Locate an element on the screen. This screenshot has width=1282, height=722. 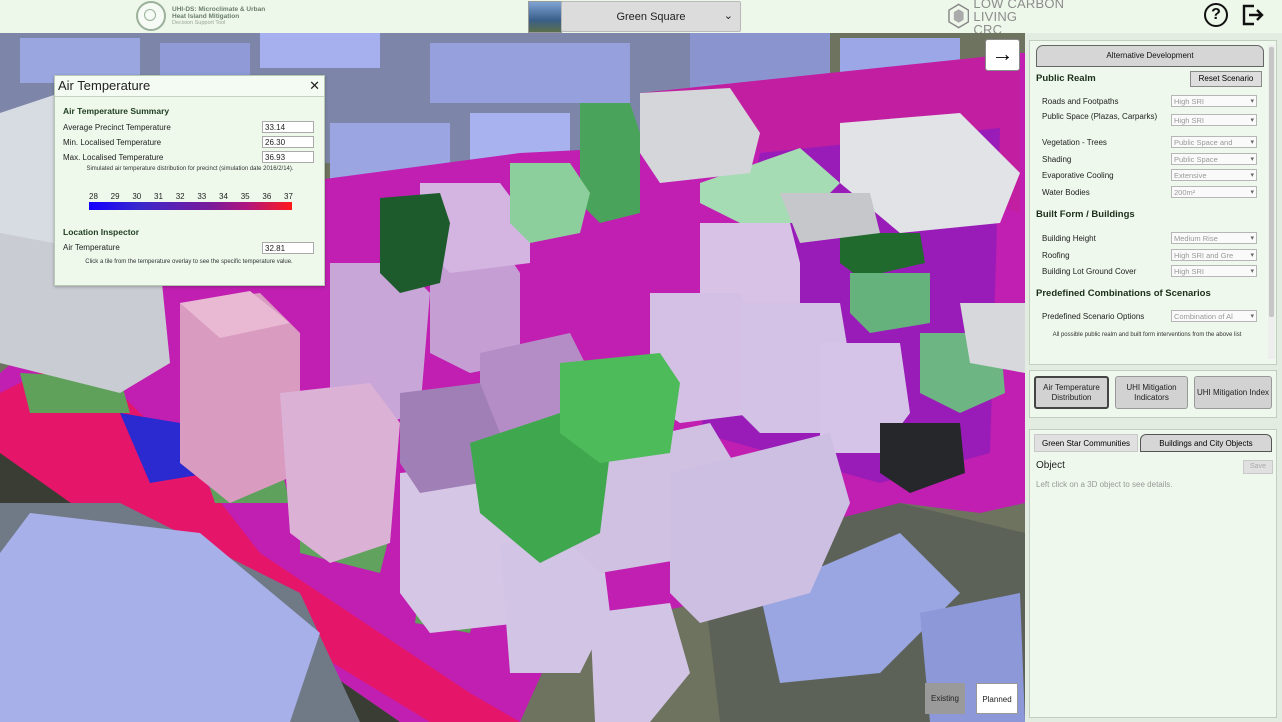
min-temp-label: Min. Localised Temperature is located at coordinates (112, 142).